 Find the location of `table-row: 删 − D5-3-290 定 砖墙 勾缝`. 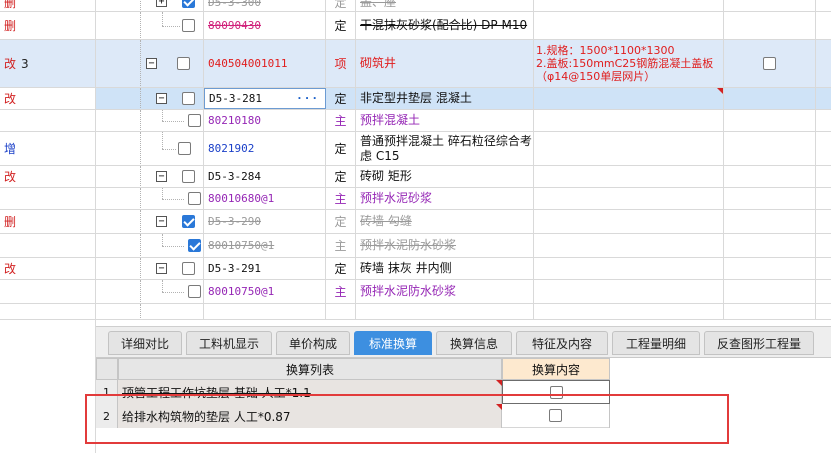

table-row: 删 − D5-3-290 定 砖墙 勾缝 is located at coordinates (415, 222).